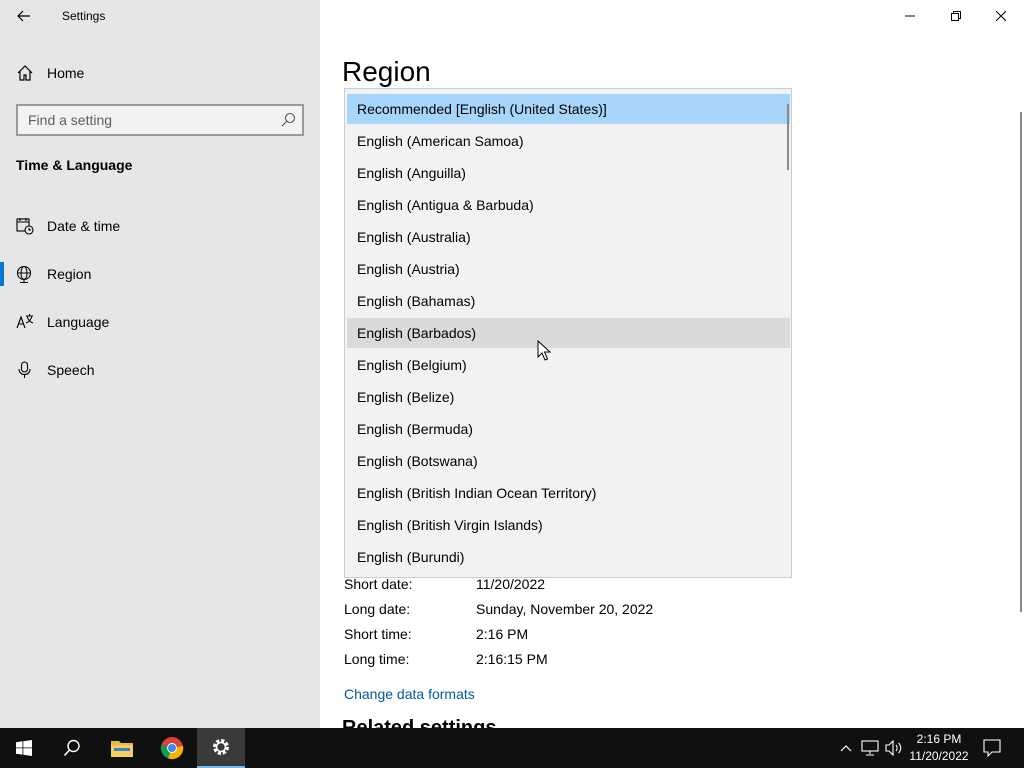 The image size is (1024, 768). I want to click on minimize-button, so click(910, 16).